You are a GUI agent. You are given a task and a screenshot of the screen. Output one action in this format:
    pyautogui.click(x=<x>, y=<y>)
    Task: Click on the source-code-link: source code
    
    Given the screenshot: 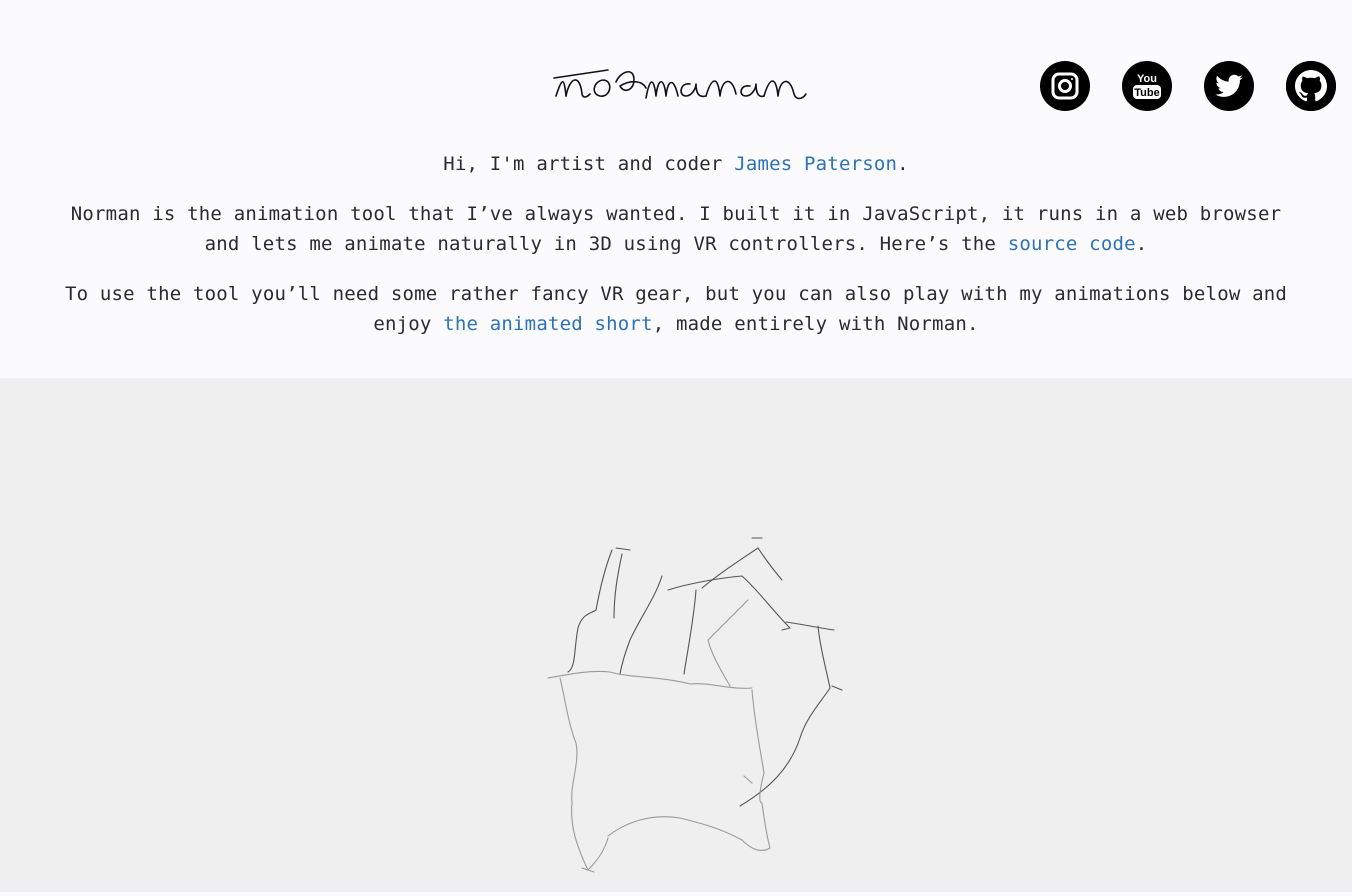 What is the action you would take?
    pyautogui.click(x=1072, y=244)
    